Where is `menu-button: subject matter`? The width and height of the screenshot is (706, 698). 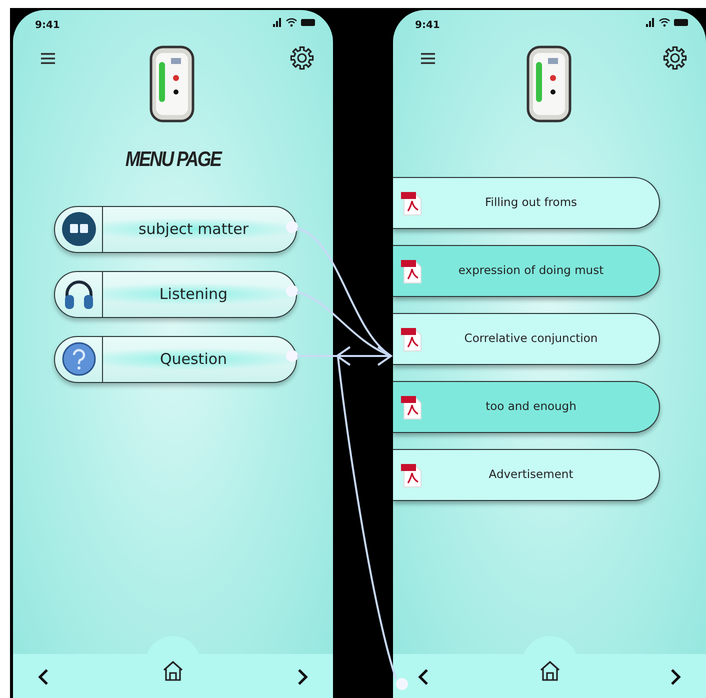
menu-button: subject matter is located at coordinates (175, 229).